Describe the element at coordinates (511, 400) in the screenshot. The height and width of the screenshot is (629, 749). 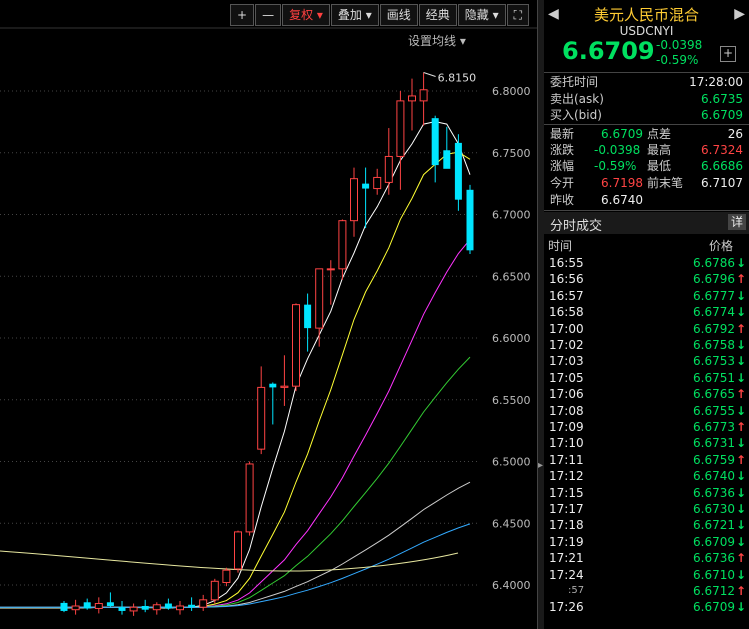
I see `y-tick-label: 6.5500` at that location.